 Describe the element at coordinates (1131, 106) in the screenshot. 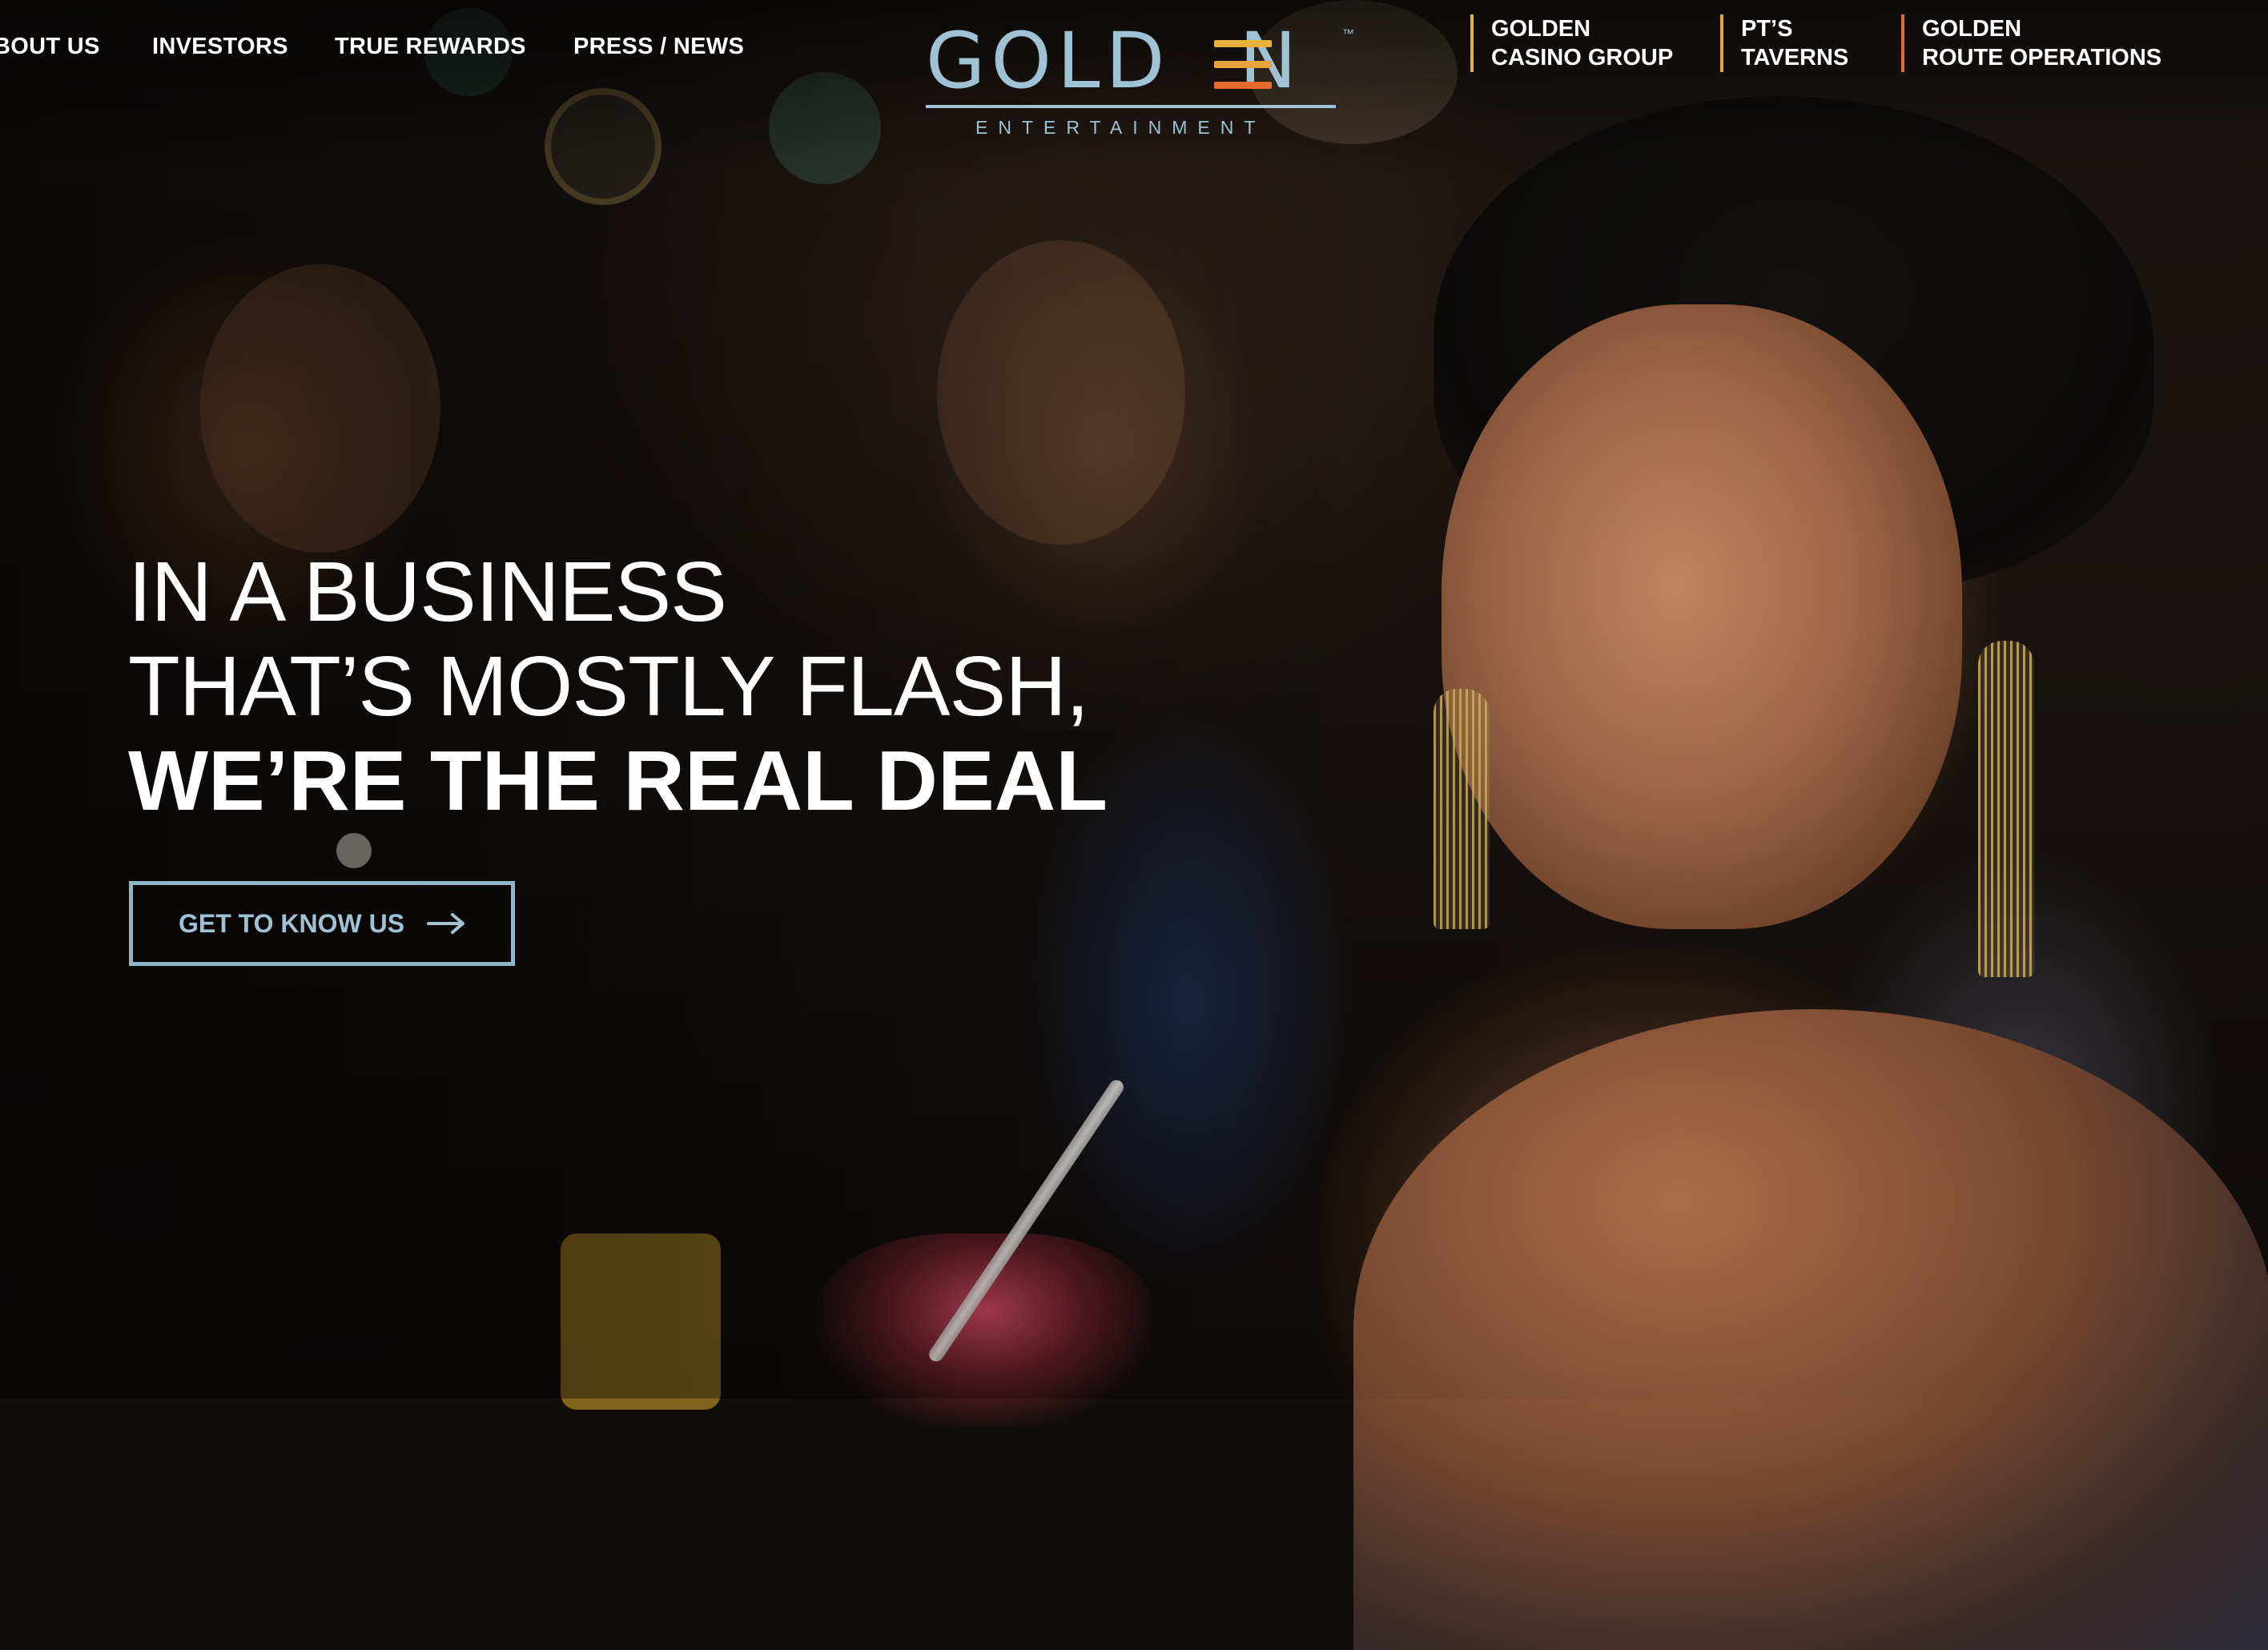

I see `logo-underline` at that location.